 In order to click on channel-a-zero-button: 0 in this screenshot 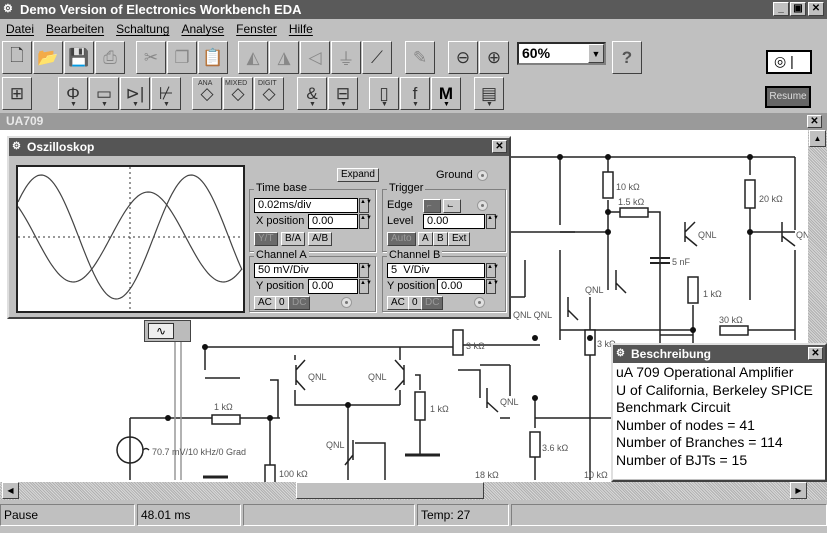, I will do `click(282, 303)`.